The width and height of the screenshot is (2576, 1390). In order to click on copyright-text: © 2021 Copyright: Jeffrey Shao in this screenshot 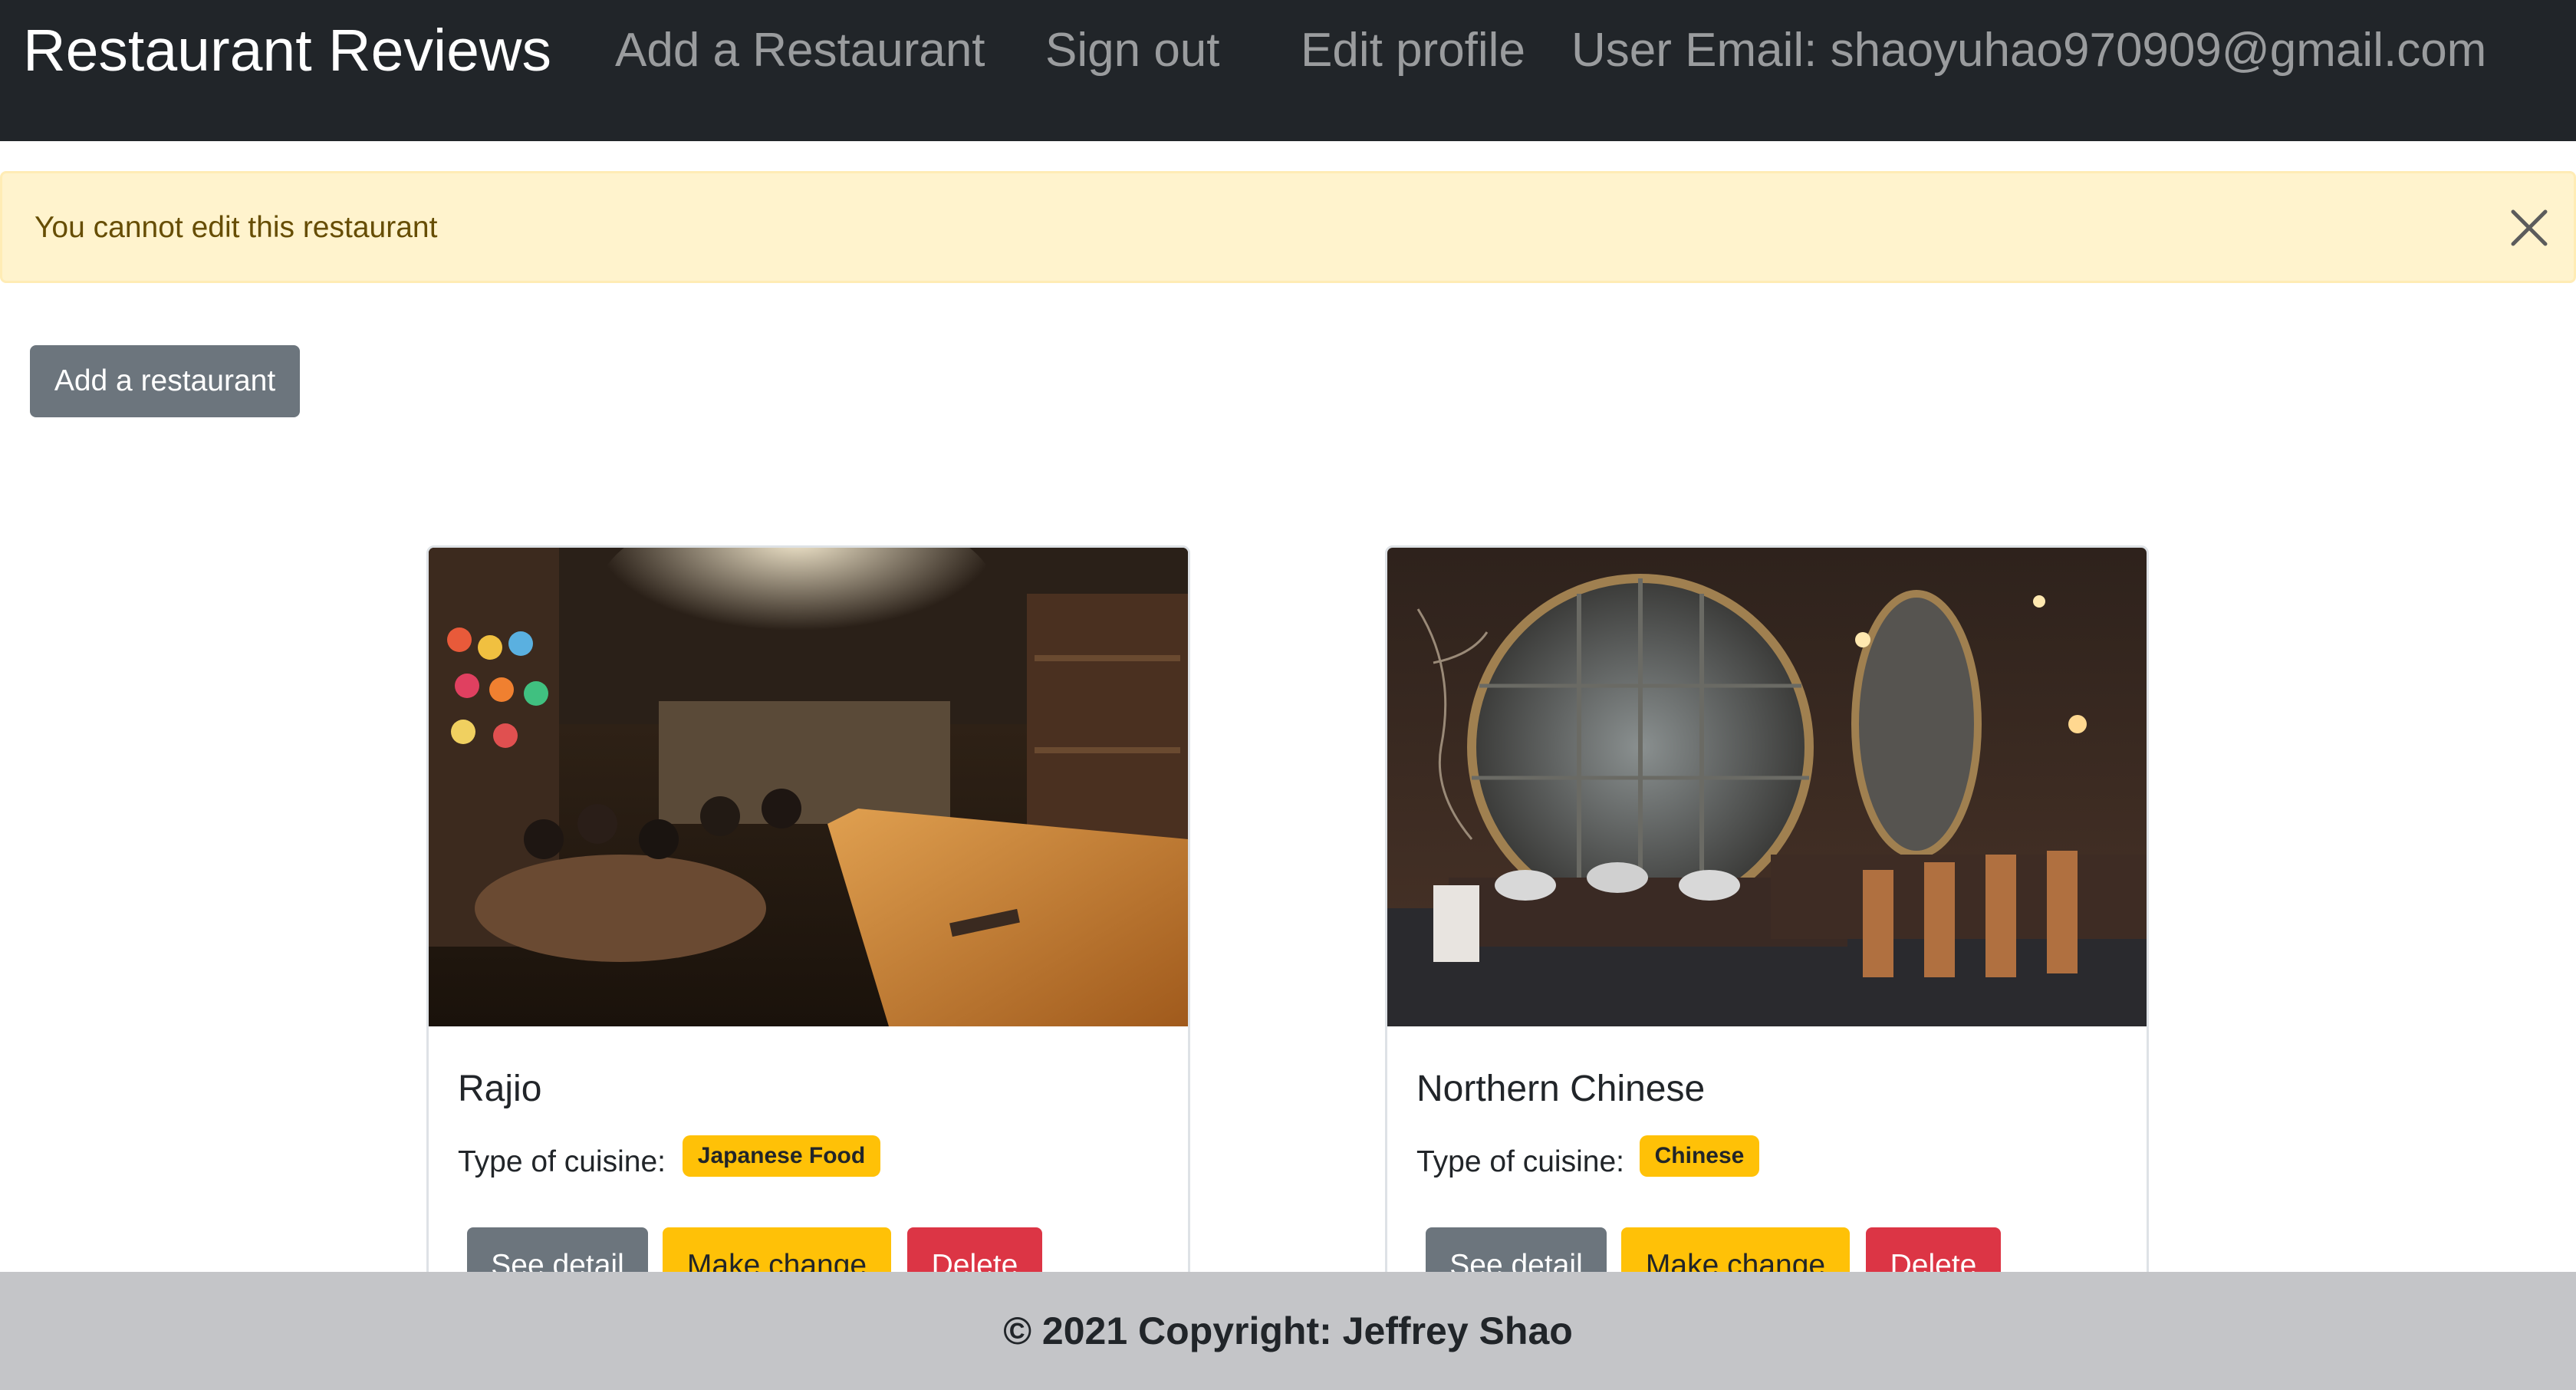, I will do `click(1288, 1330)`.